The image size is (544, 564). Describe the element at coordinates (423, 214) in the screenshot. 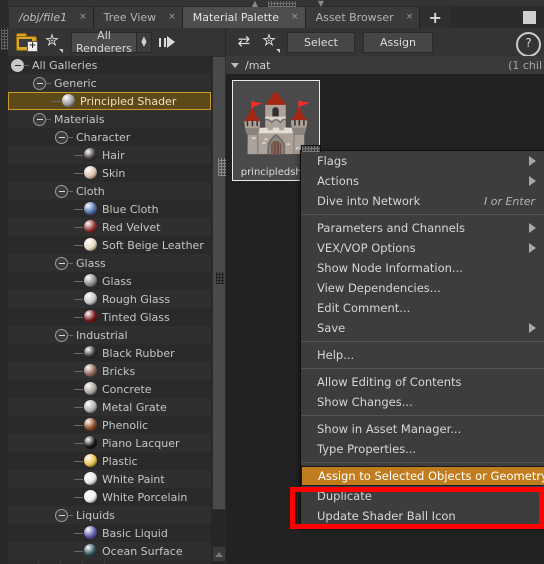

I see `menu-separator` at that location.